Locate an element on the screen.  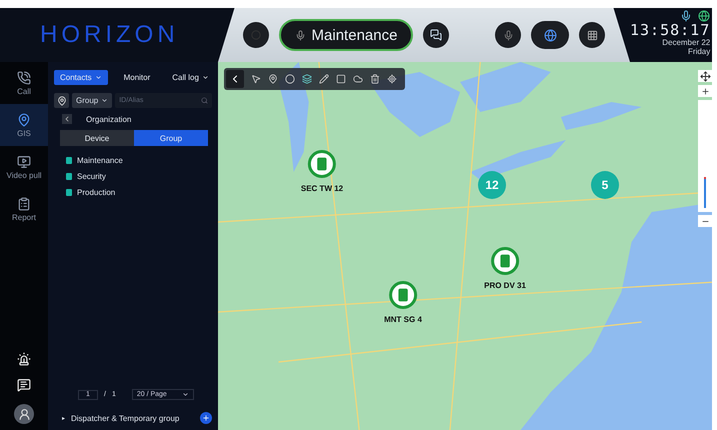
locate-icon is located at coordinates (392, 79).